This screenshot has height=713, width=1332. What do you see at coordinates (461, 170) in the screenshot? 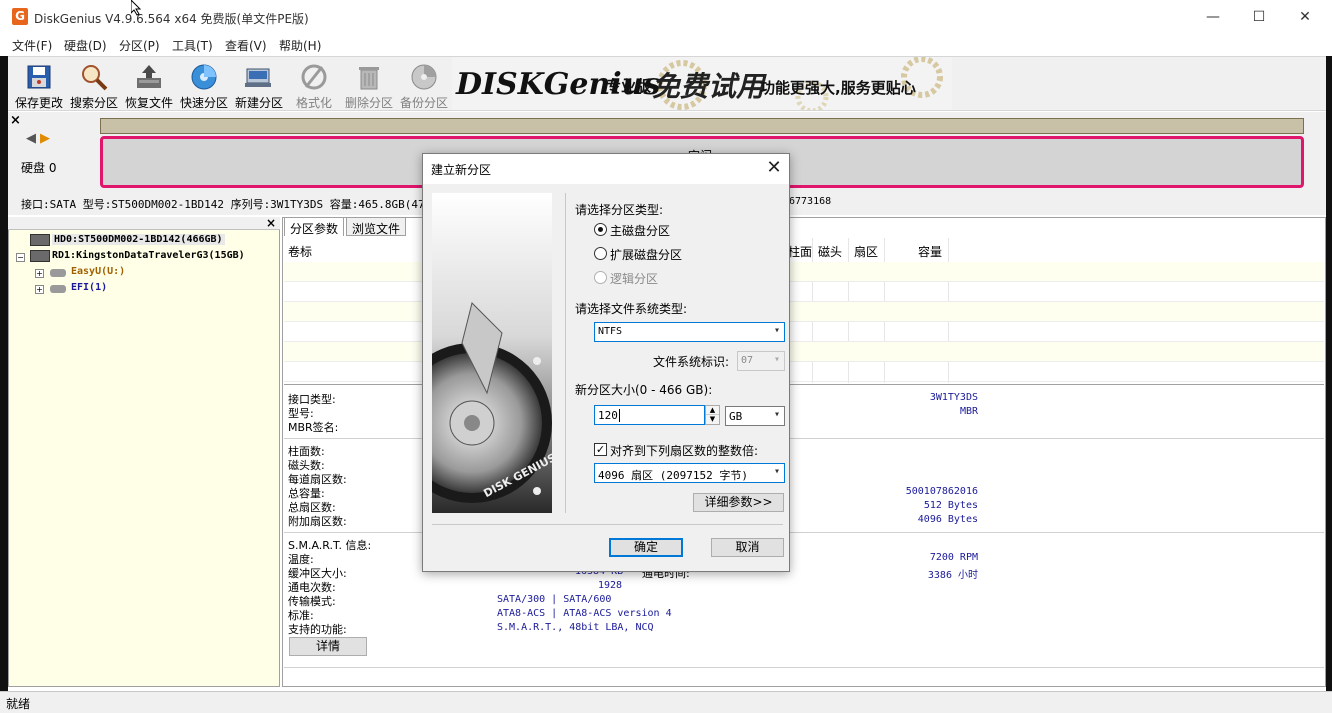
I see `dialog-title: 建立新分区` at bounding box center [461, 170].